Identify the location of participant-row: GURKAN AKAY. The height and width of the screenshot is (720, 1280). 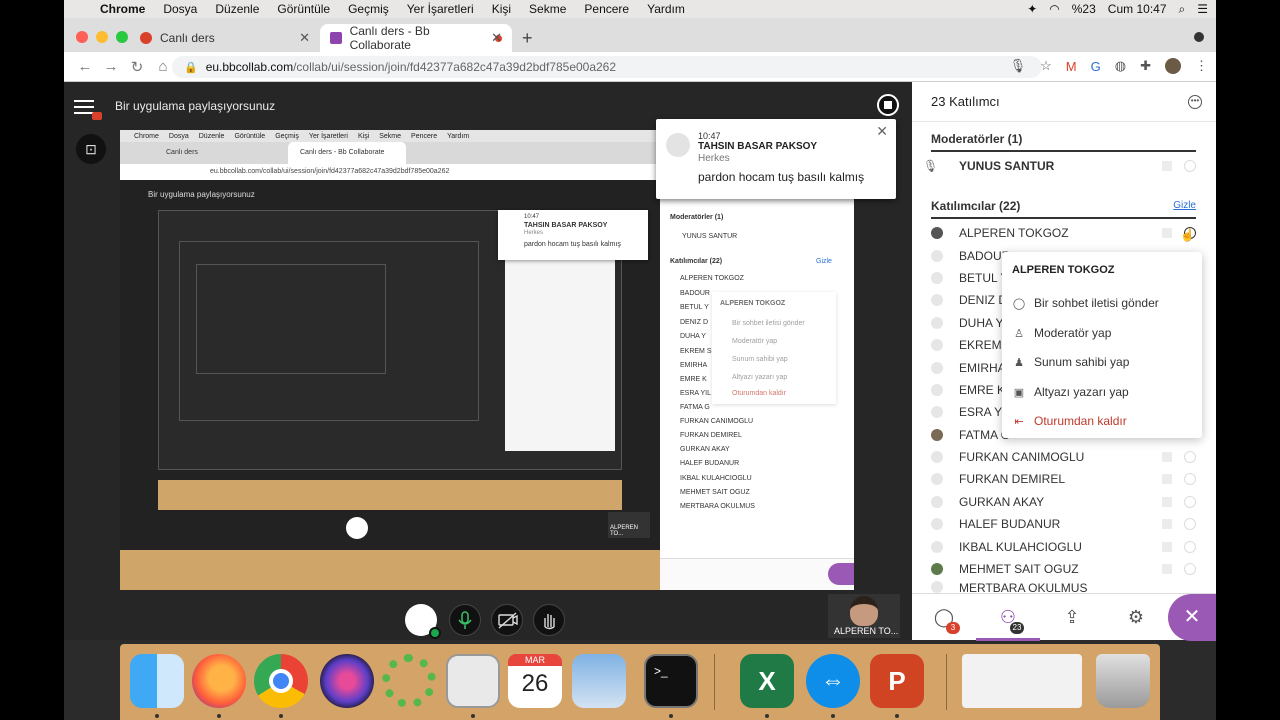
(1063, 502).